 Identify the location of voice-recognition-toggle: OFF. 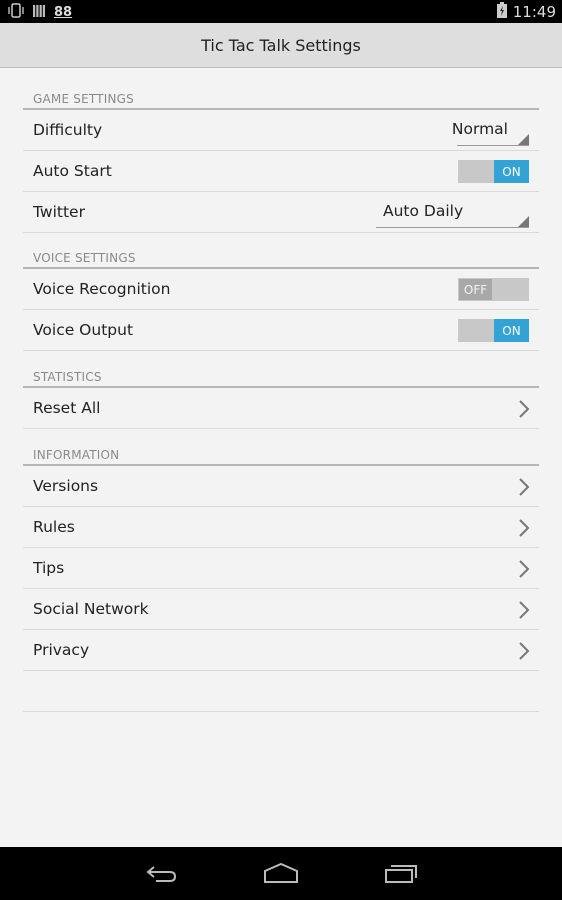
(493, 289).